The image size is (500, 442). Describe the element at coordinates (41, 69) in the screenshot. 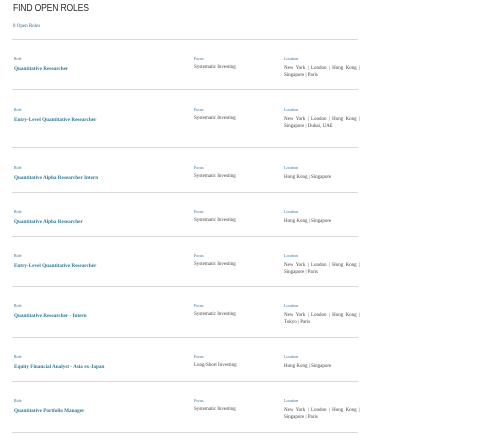

I see `role-title-link: Quantitative Researcher` at that location.